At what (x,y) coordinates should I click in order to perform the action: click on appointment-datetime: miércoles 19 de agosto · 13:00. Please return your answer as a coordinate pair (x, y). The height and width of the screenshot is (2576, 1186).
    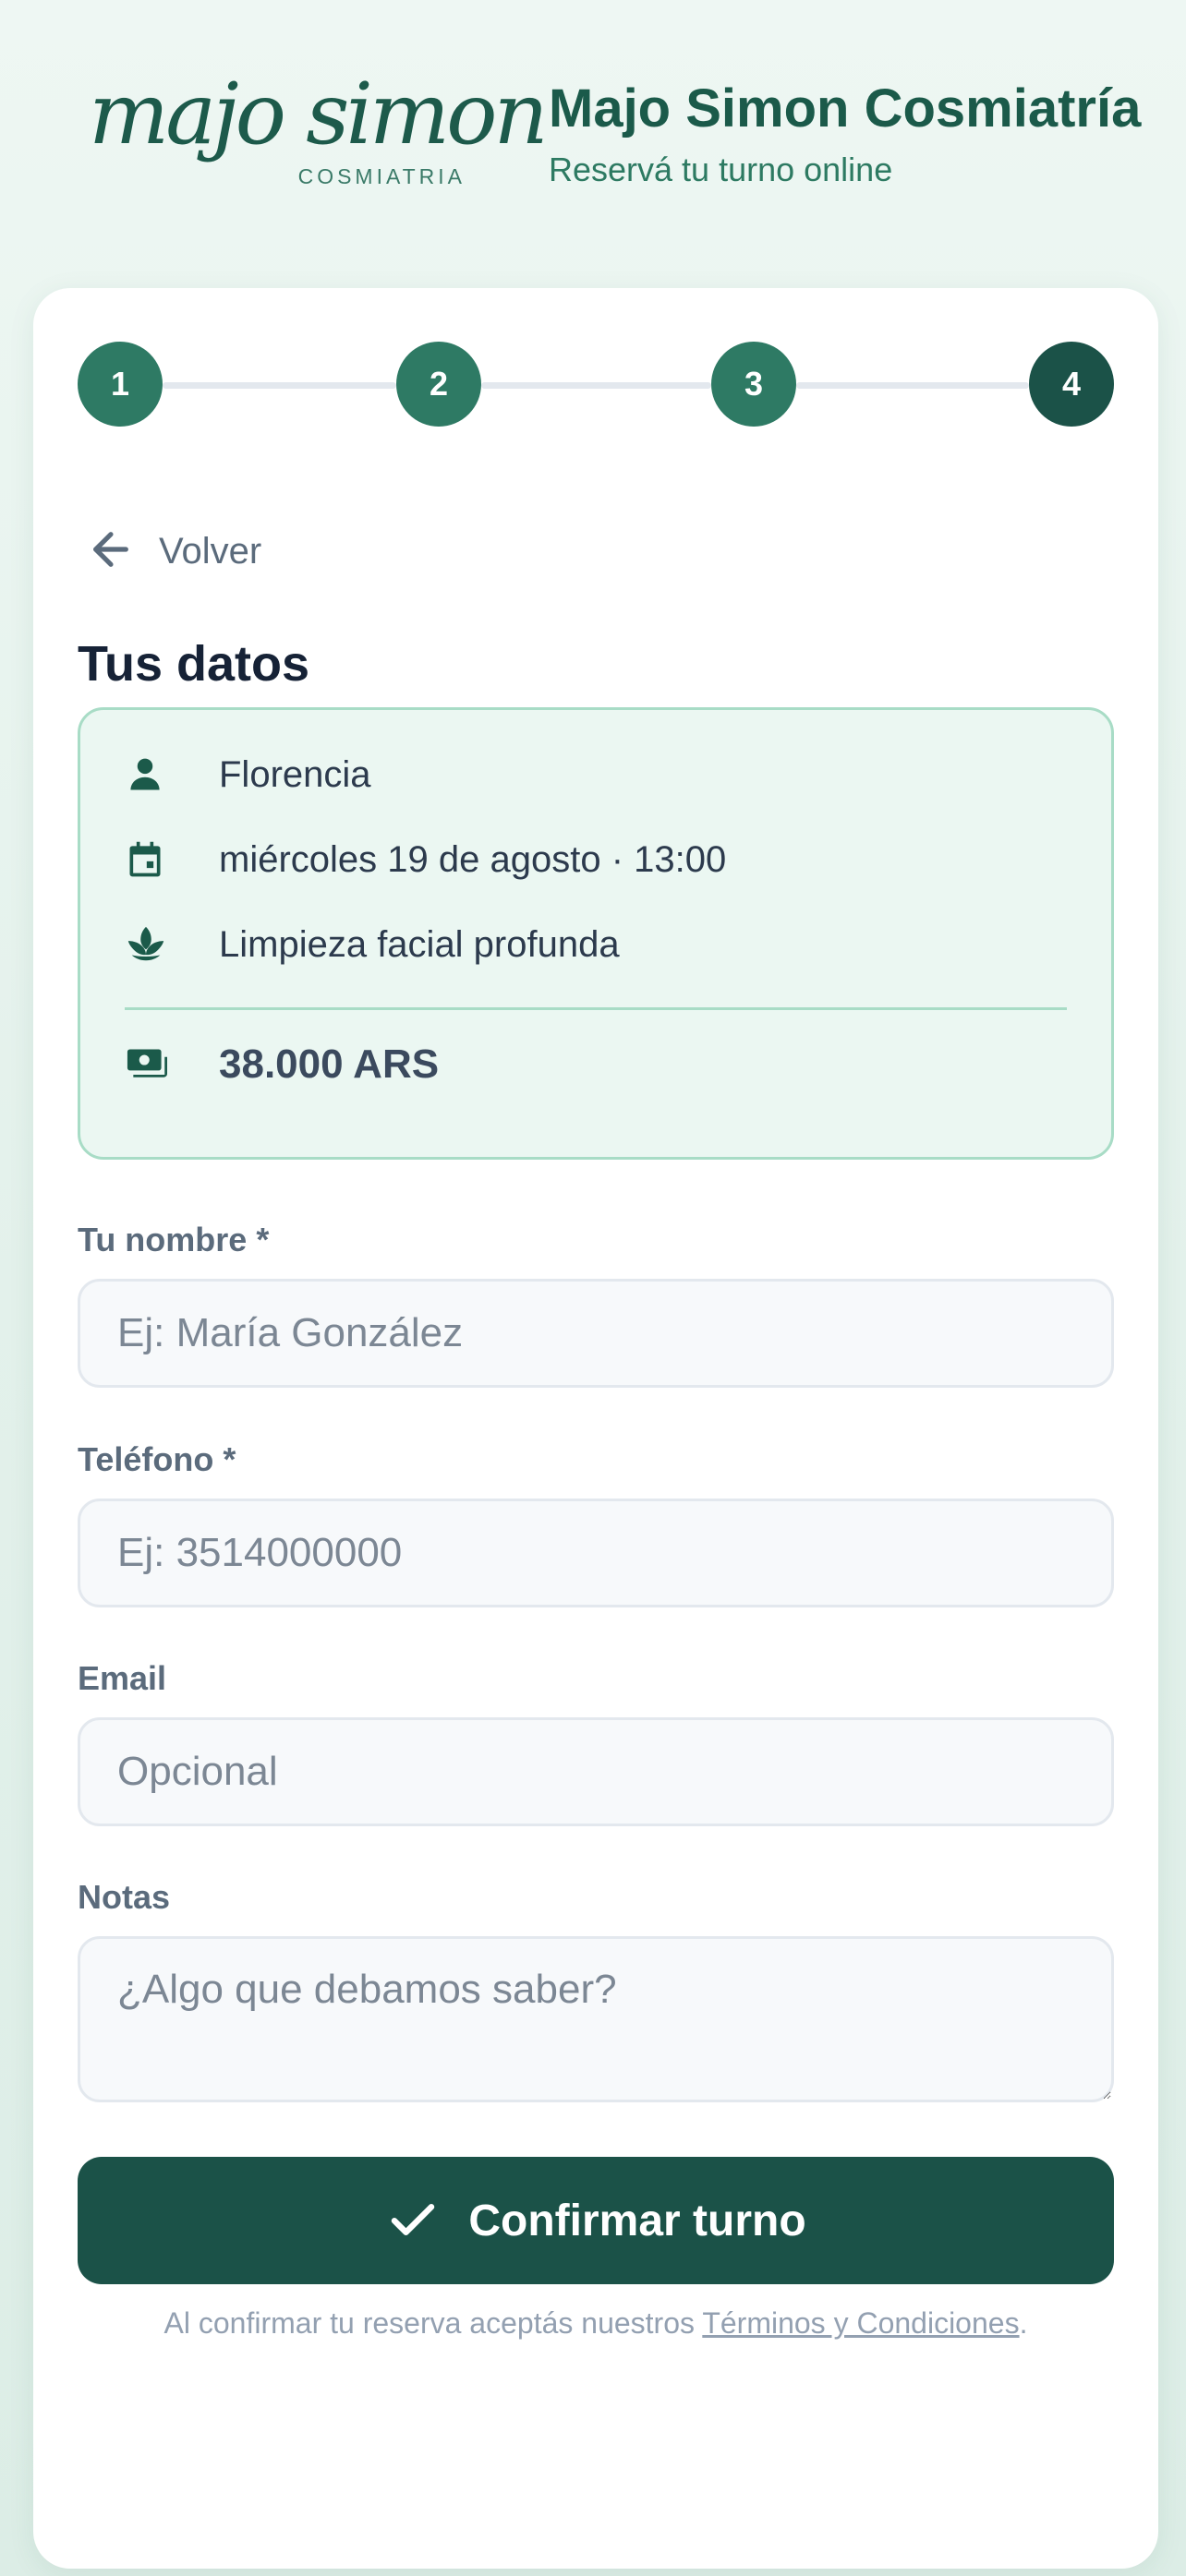
    Looking at the image, I should click on (473, 859).